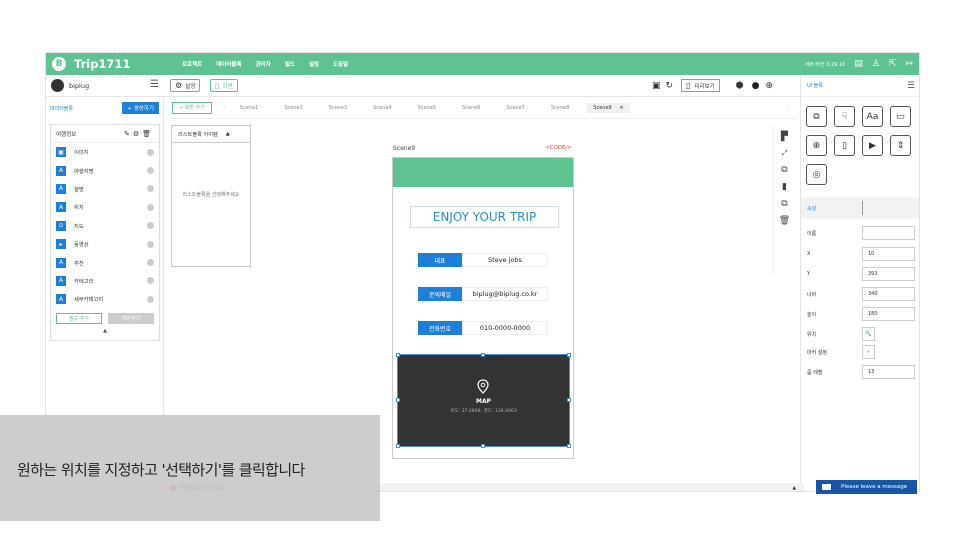 This screenshot has width=966, height=543. I want to click on collapse-icon: ▲, so click(105, 331).